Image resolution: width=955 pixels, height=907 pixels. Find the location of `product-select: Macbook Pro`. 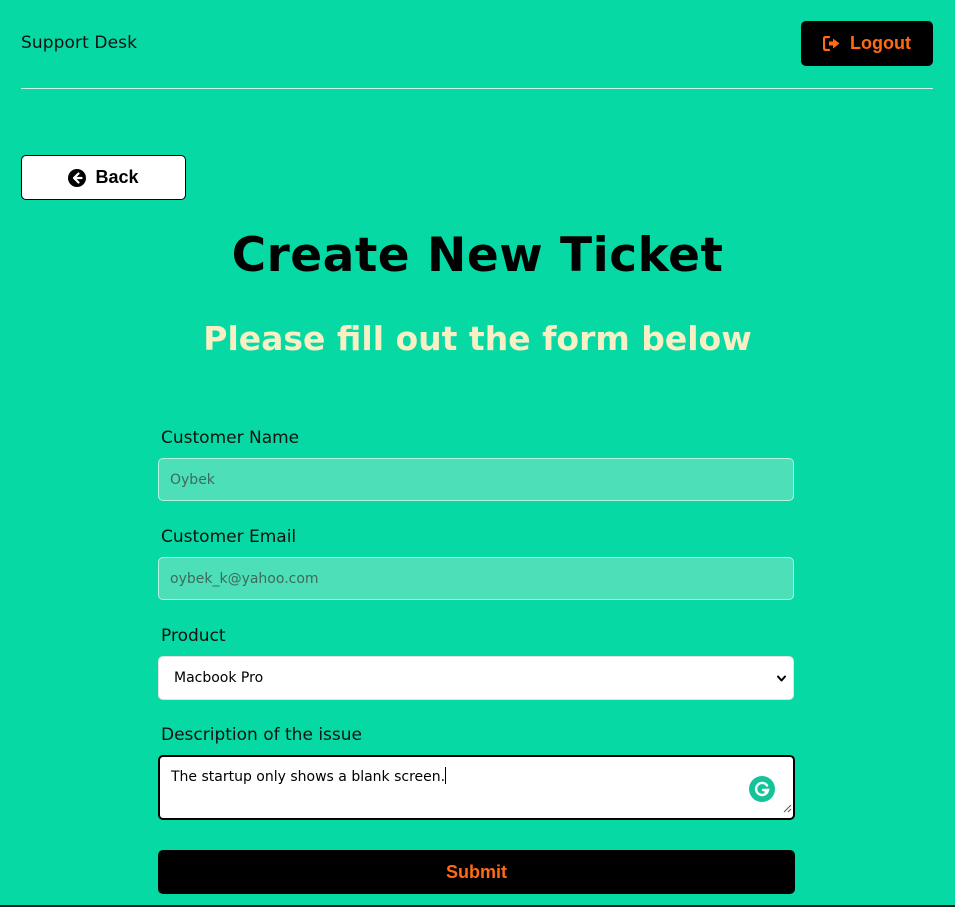

product-select: Macbook Pro is located at coordinates (476, 678).